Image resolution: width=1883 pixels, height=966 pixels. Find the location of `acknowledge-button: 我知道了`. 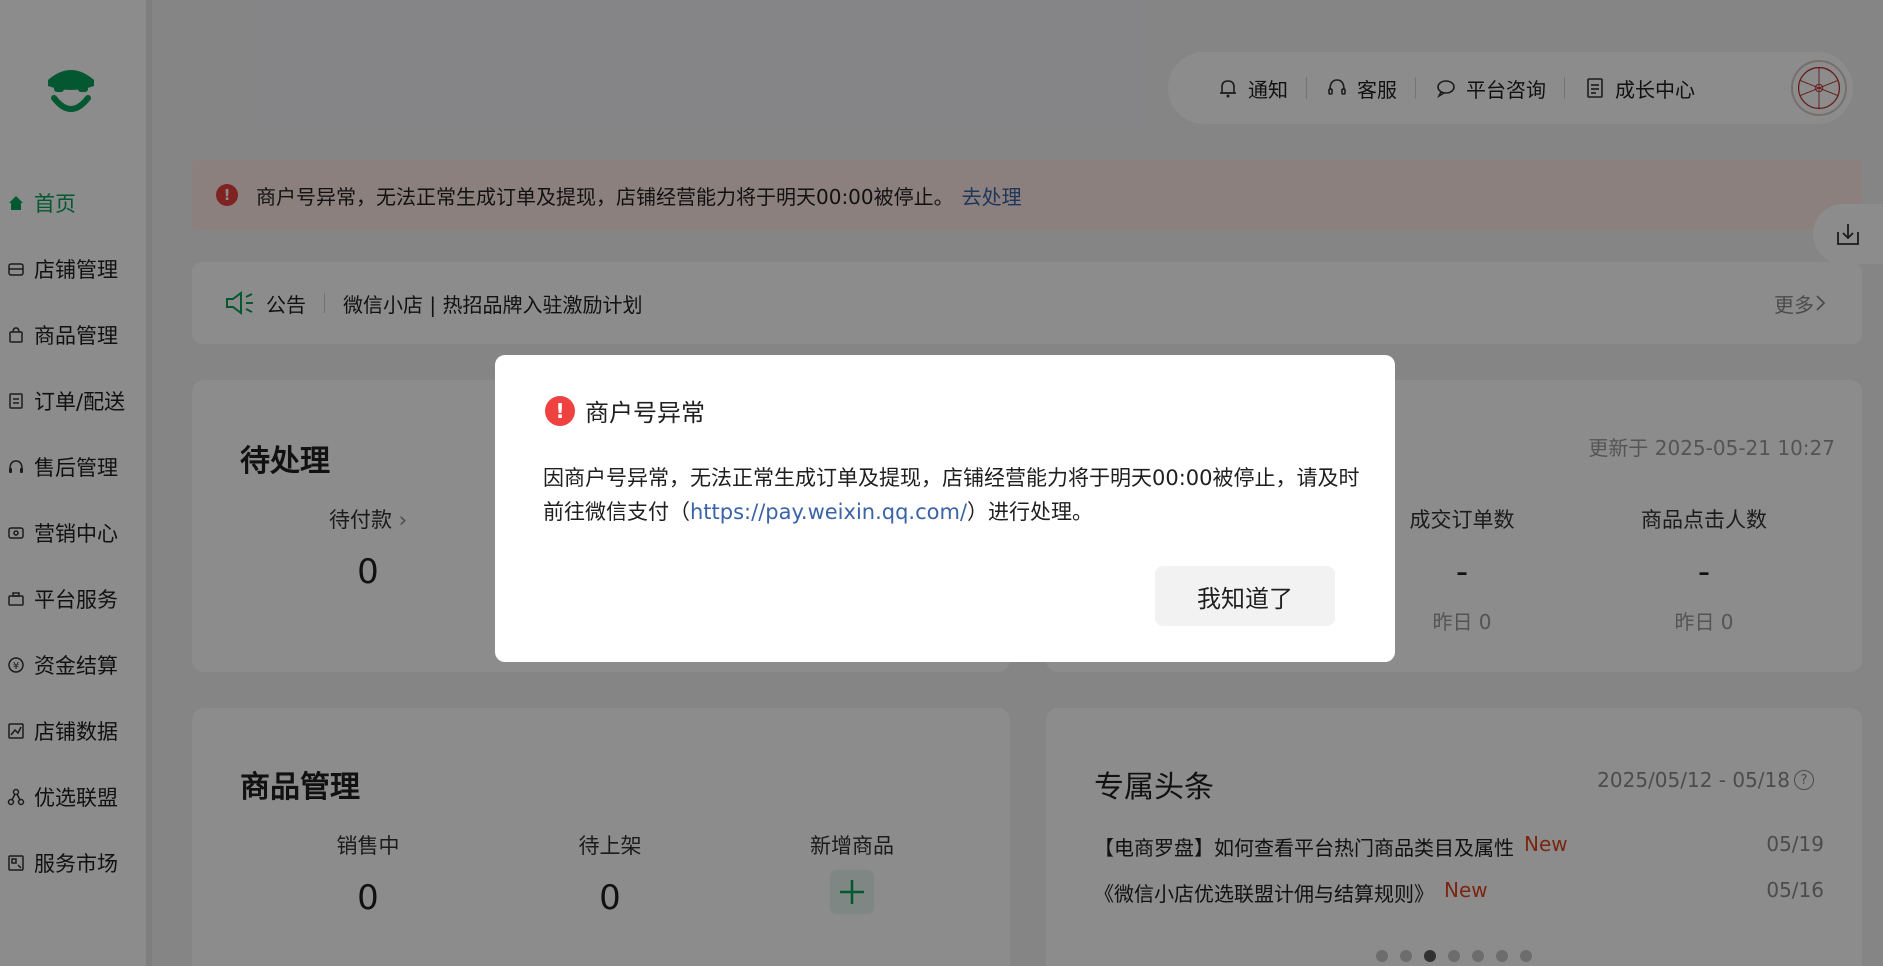

acknowledge-button: 我知道了 is located at coordinates (1245, 596).